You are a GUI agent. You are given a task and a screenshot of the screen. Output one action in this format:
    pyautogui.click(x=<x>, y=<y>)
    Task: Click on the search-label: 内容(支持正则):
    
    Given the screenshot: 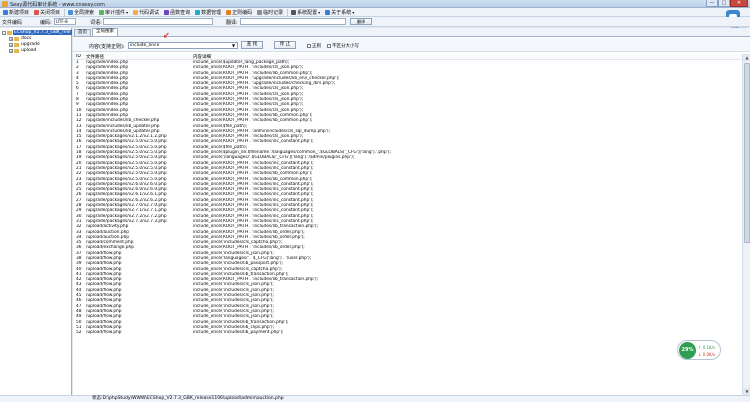 What is the action you would take?
    pyautogui.click(x=107, y=47)
    